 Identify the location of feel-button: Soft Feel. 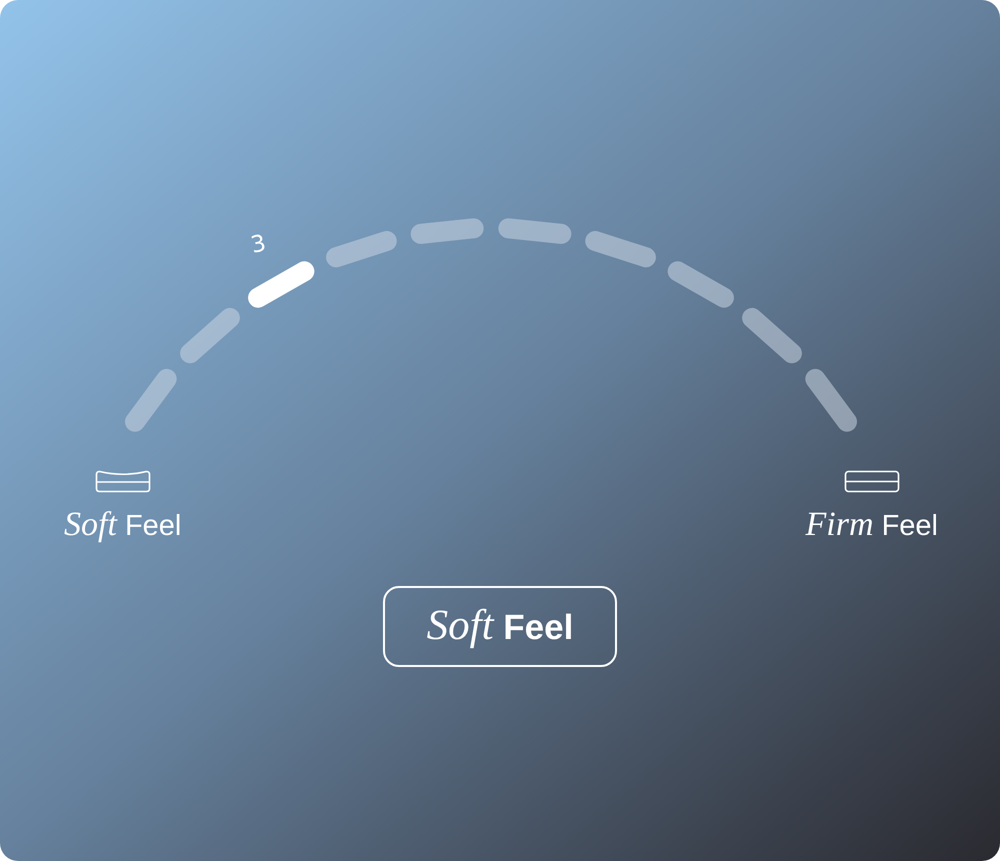
(500, 626).